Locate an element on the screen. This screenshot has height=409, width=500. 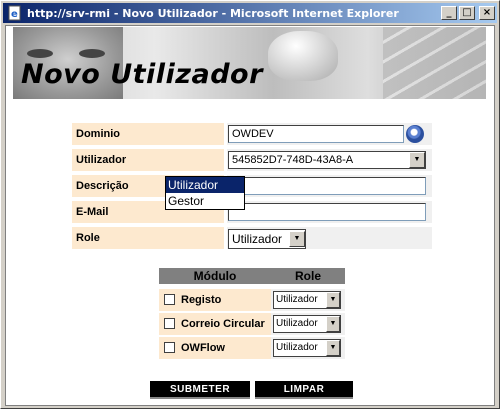
role-select: Utilizador ▼ is located at coordinates (267, 239).